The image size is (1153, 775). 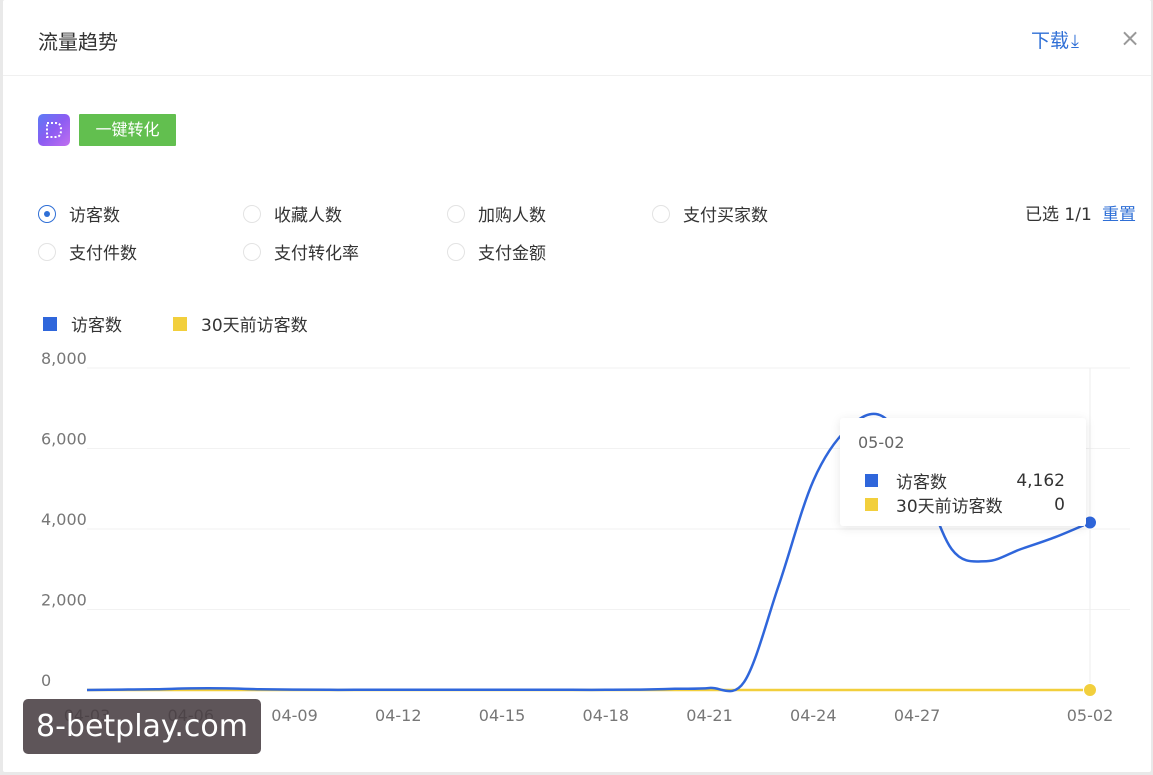 What do you see at coordinates (64, 439) in the screenshot?
I see `y-tick-label: 6,000` at bounding box center [64, 439].